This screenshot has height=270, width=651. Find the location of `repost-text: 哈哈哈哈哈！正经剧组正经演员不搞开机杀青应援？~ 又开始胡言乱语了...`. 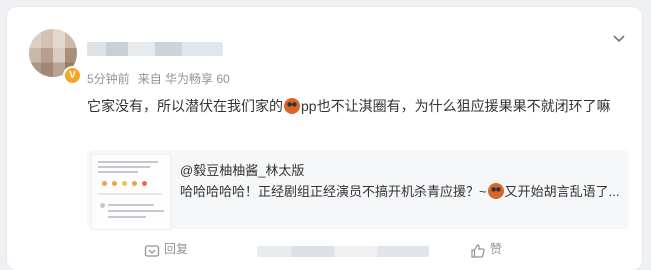

repost-text: 哈哈哈哈哈！正经剧组正经演员不搞开机杀青应援？~ 又开始胡言乱语了... is located at coordinates (400, 192).